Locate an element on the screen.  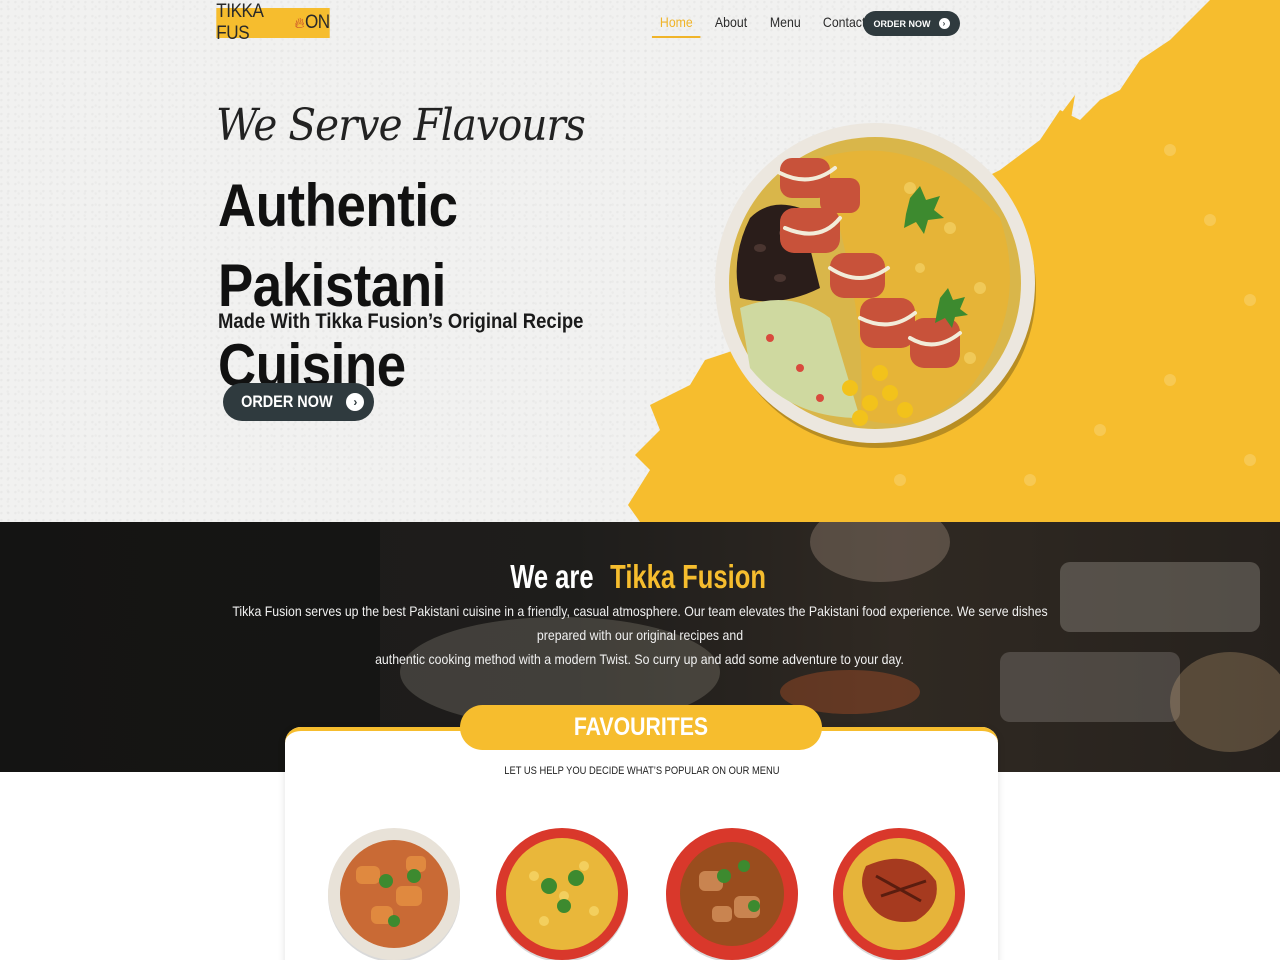
nav-links: Home About Menu Contact is located at coordinates (766, 26).